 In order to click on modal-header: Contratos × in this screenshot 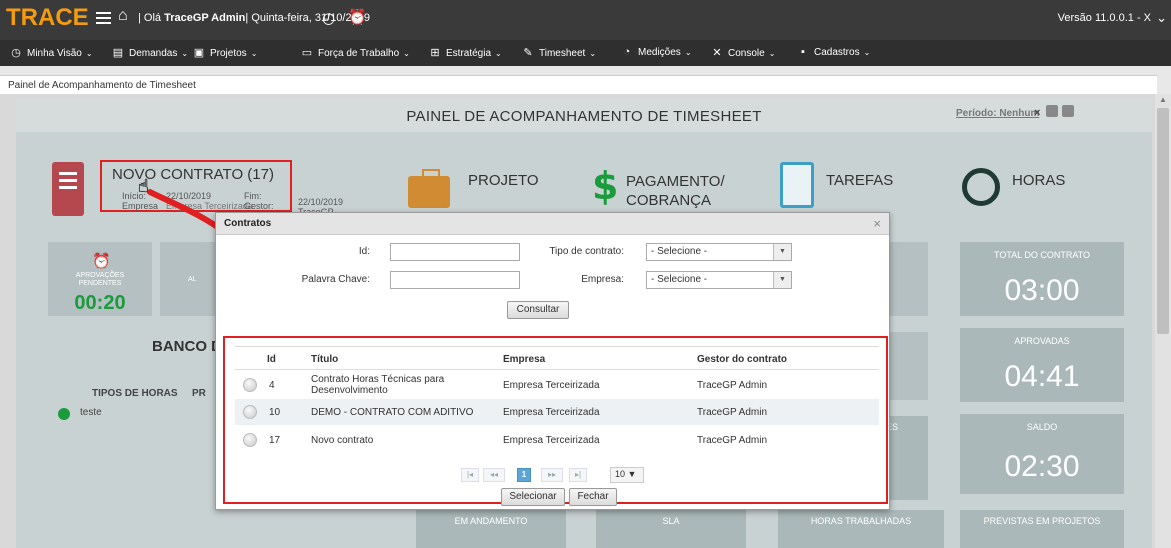, I will do `click(552, 224)`.